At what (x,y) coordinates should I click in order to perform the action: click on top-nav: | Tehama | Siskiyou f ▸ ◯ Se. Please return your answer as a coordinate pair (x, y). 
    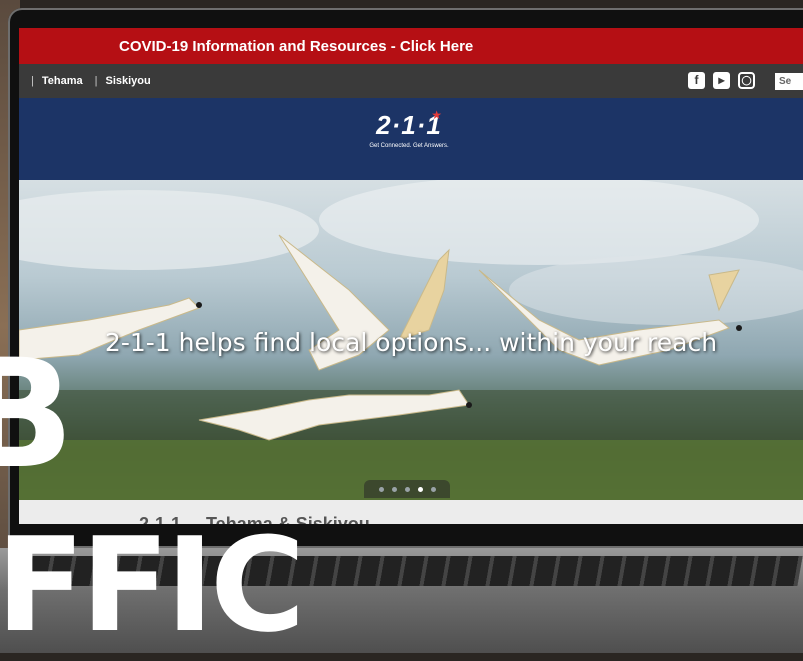
    Looking at the image, I should click on (411, 81).